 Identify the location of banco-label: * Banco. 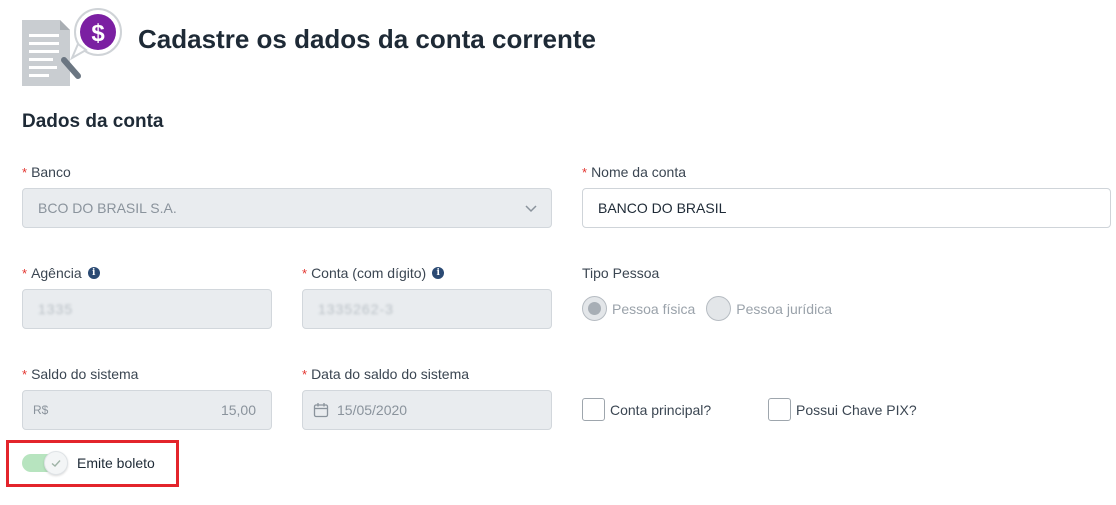
(46, 172).